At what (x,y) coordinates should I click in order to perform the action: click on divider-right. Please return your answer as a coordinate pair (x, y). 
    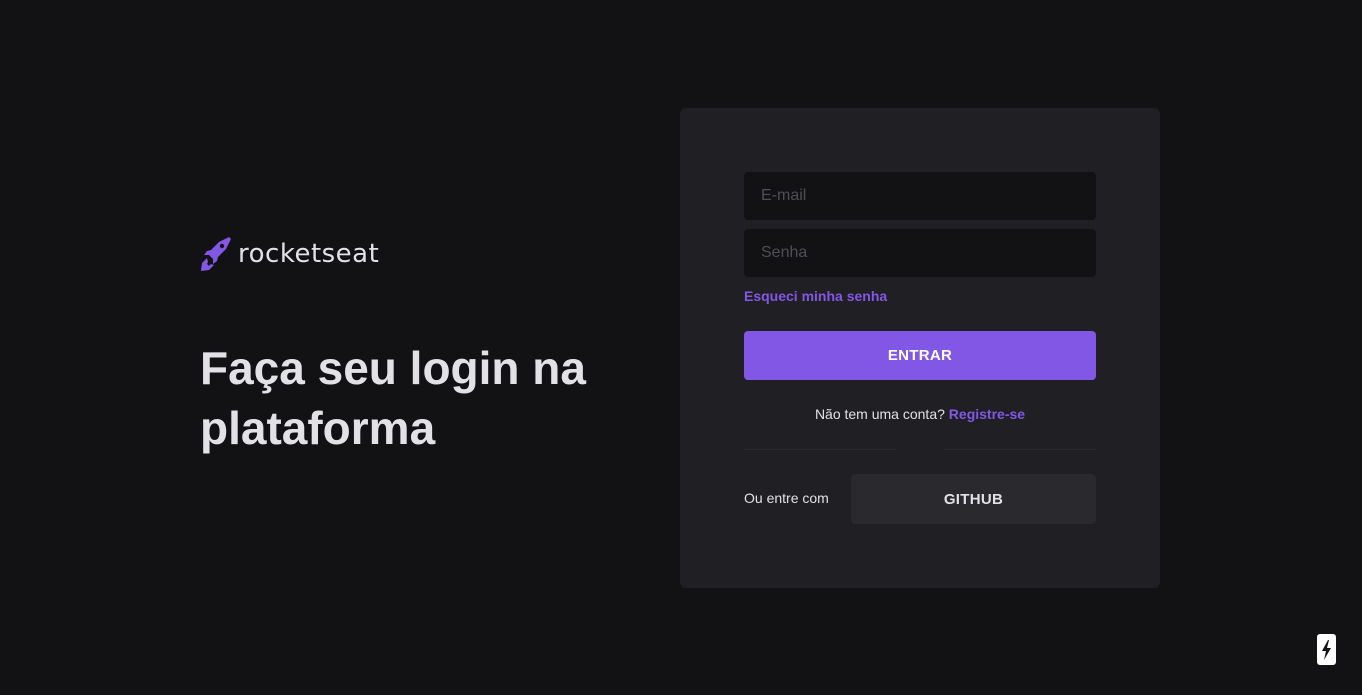
    Looking at the image, I should click on (1020, 449).